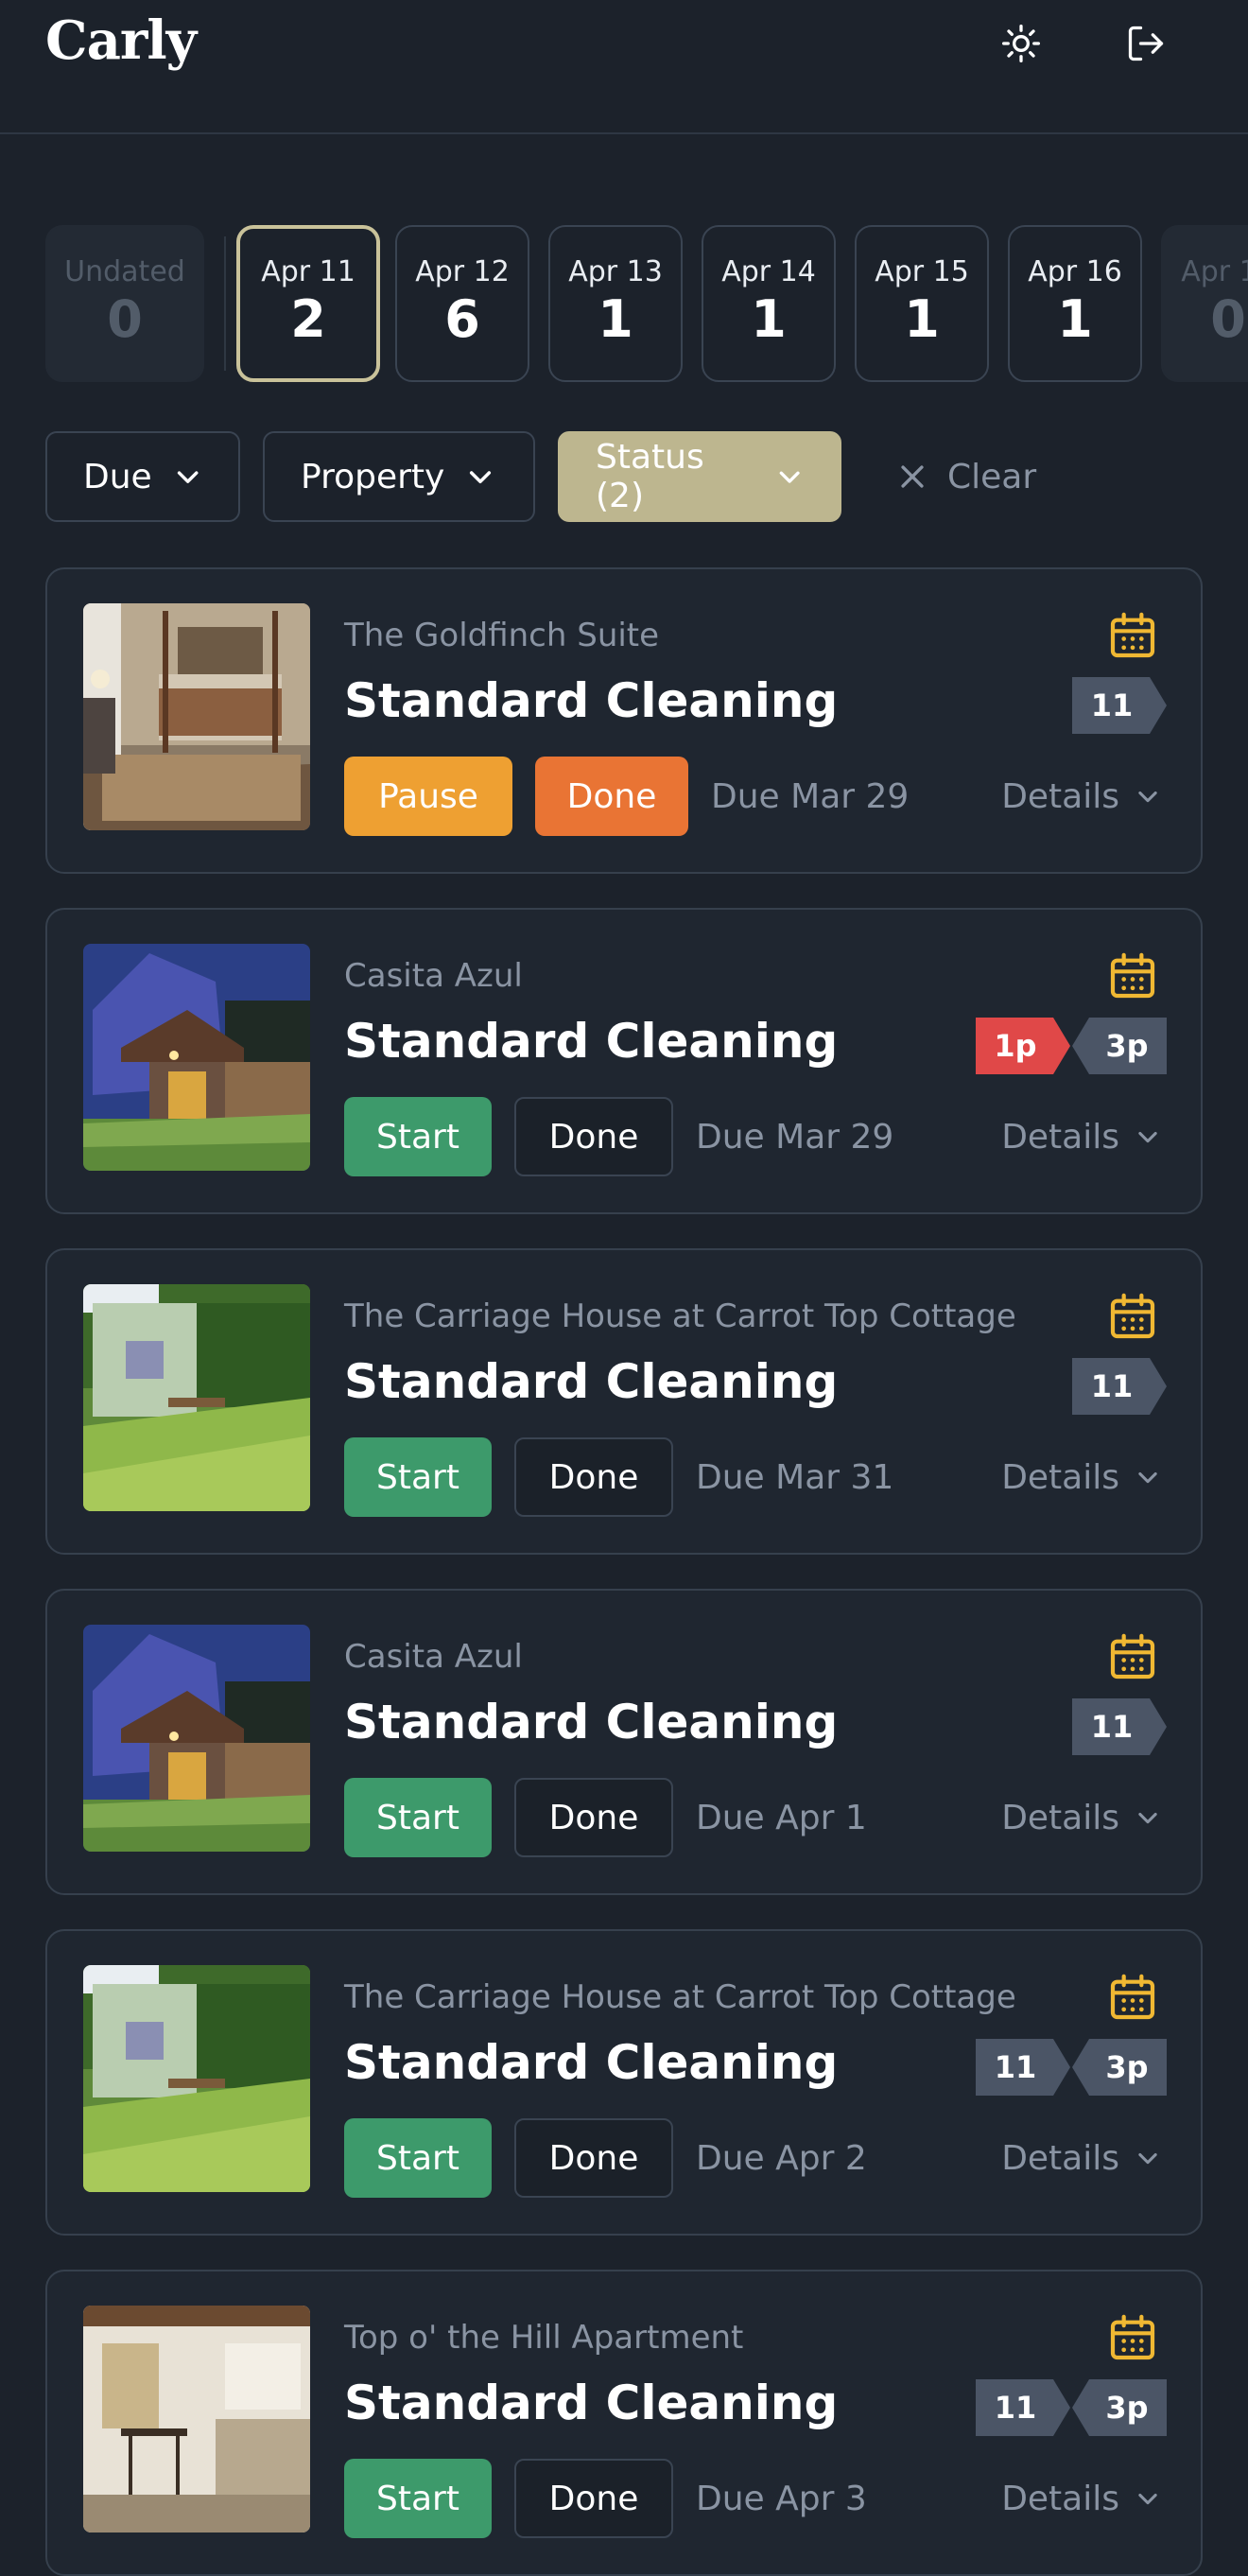 The height and width of the screenshot is (2576, 1248). I want to click on day-apr-17: Apr 17 0, so click(1204, 303).